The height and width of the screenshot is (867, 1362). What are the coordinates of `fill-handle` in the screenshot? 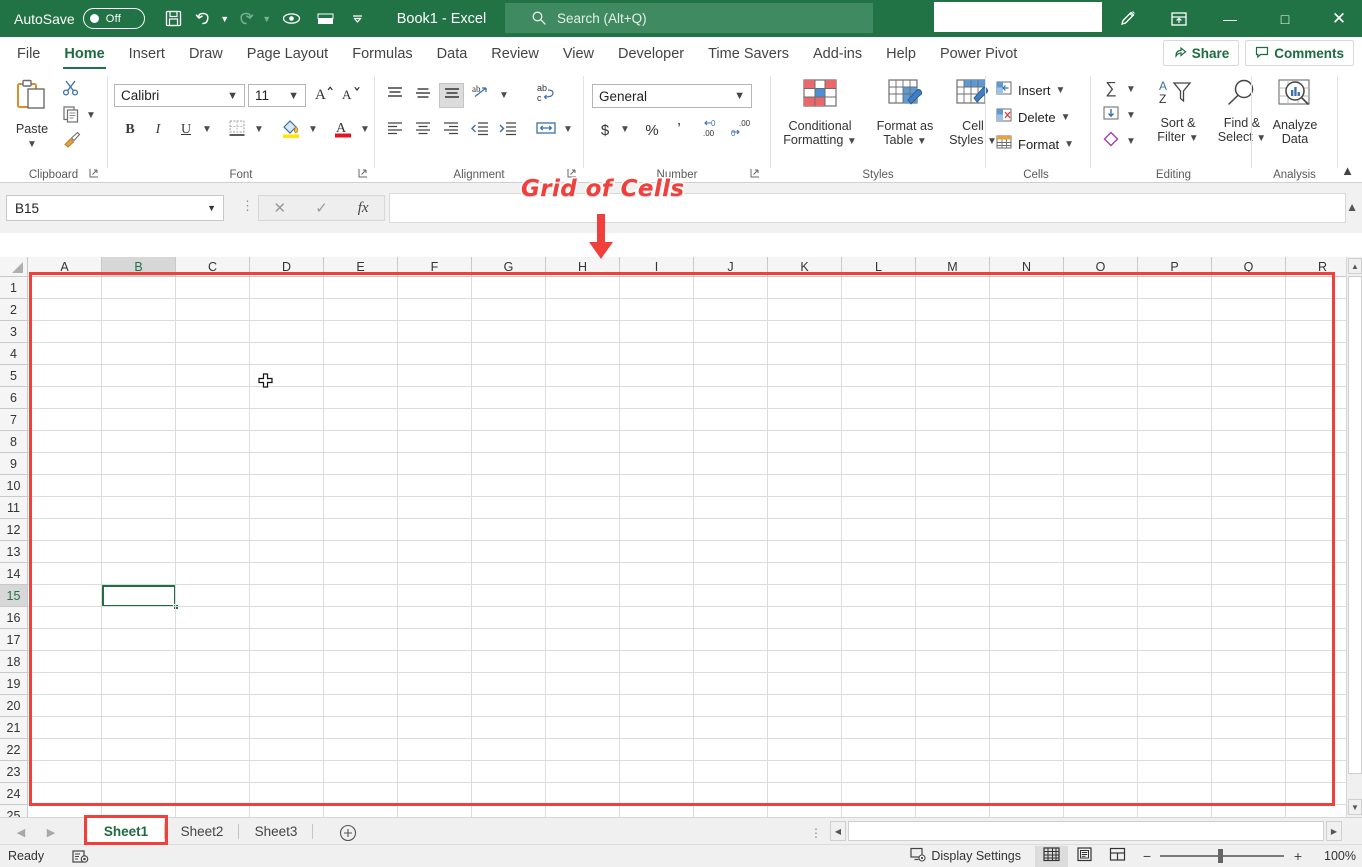 It's located at (176, 607).